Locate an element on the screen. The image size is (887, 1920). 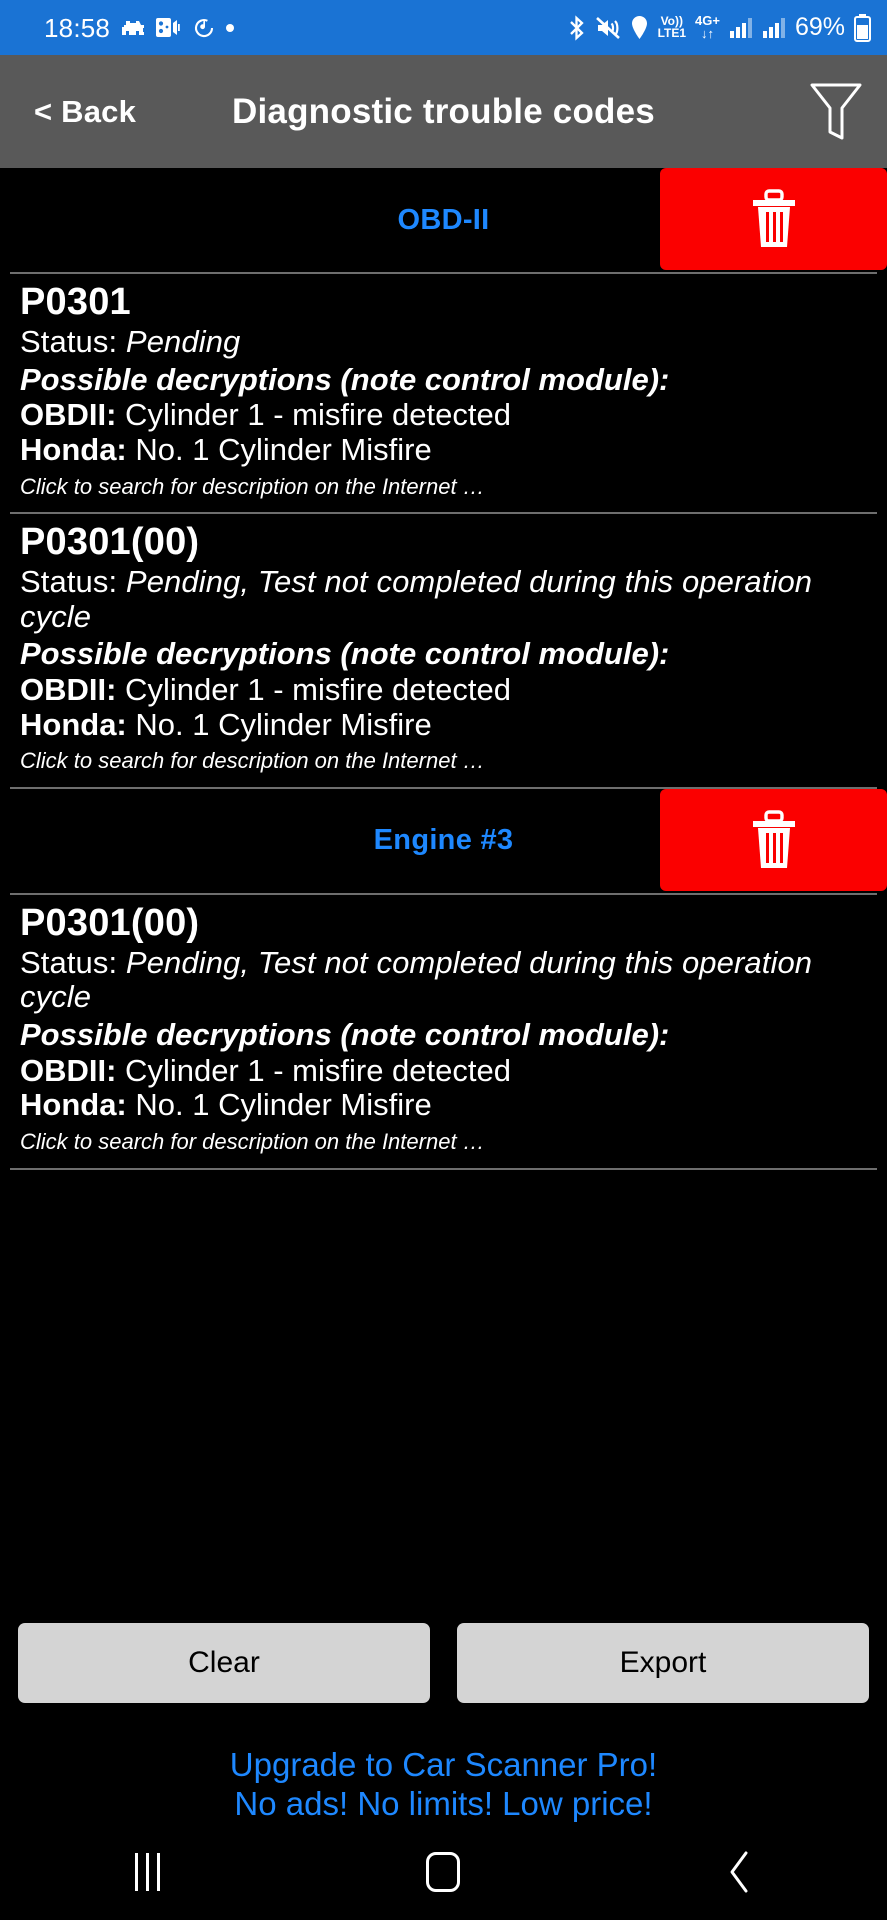
promo-line-1: Upgrade to Car Scanner Pro! is located at coordinates (443, 1764).